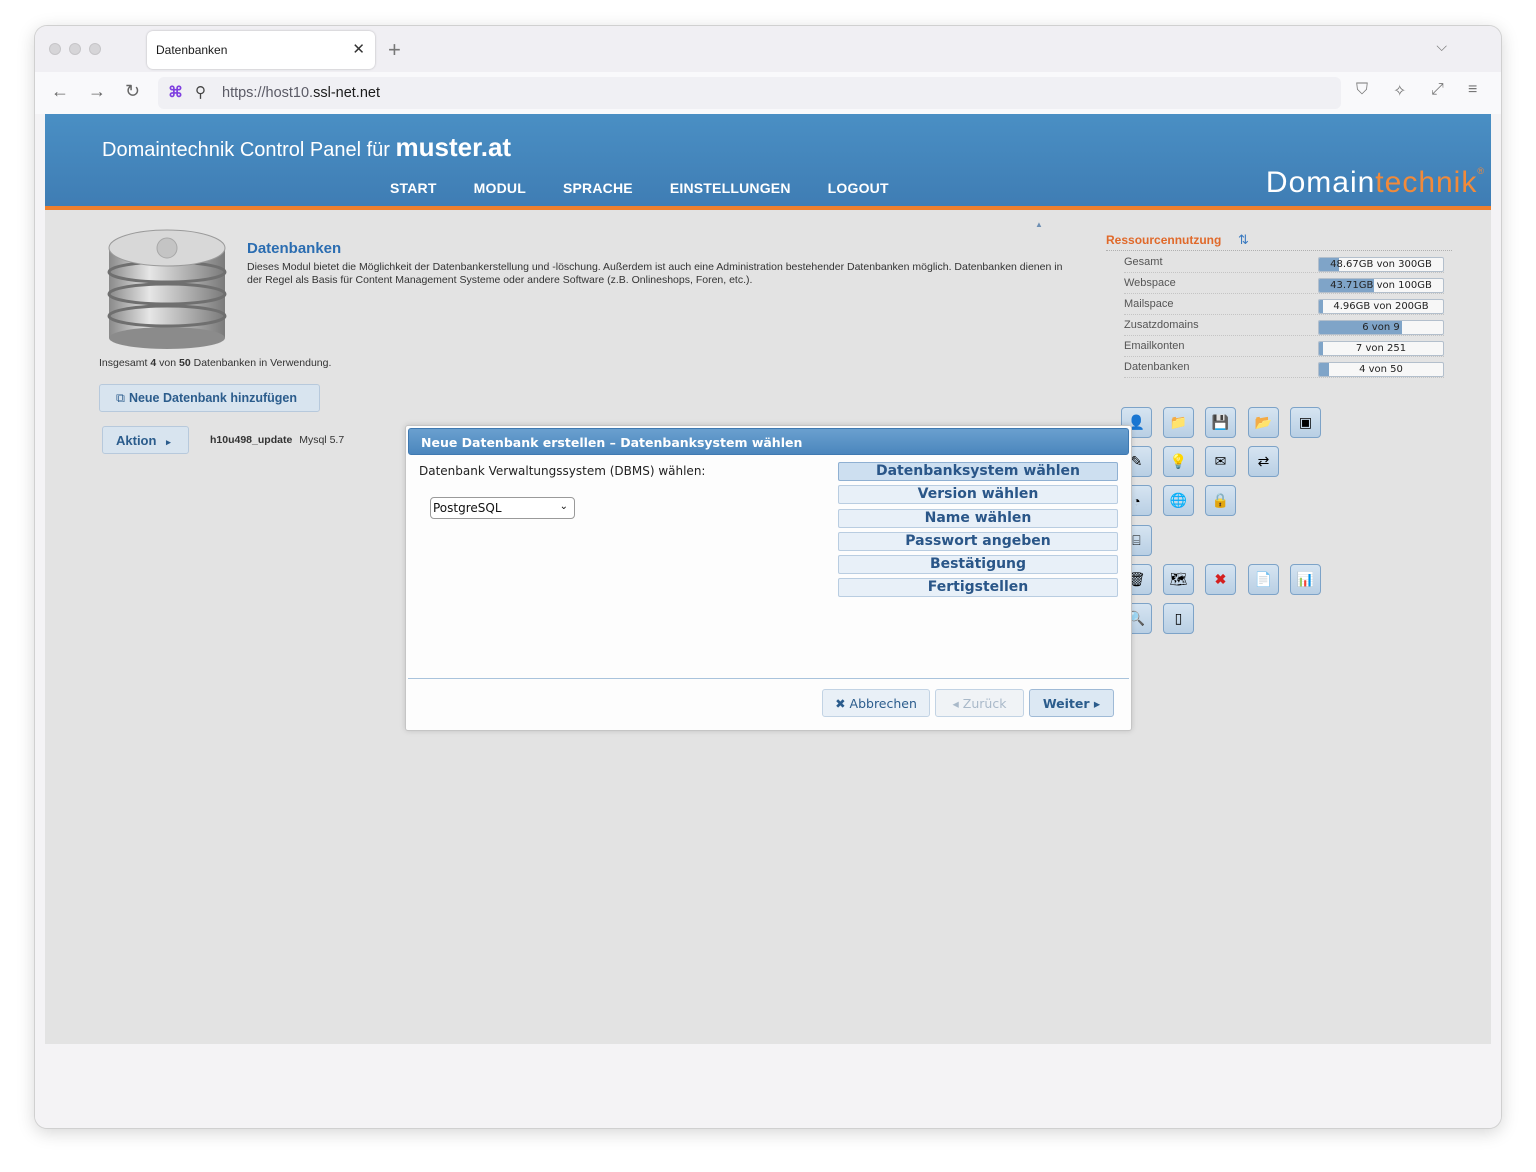 The width and height of the screenshot is (1536, 1172). Describe the element at coordinates (1263, 422) in the screenshot. I see `ftp-icon: 📂` at that location.